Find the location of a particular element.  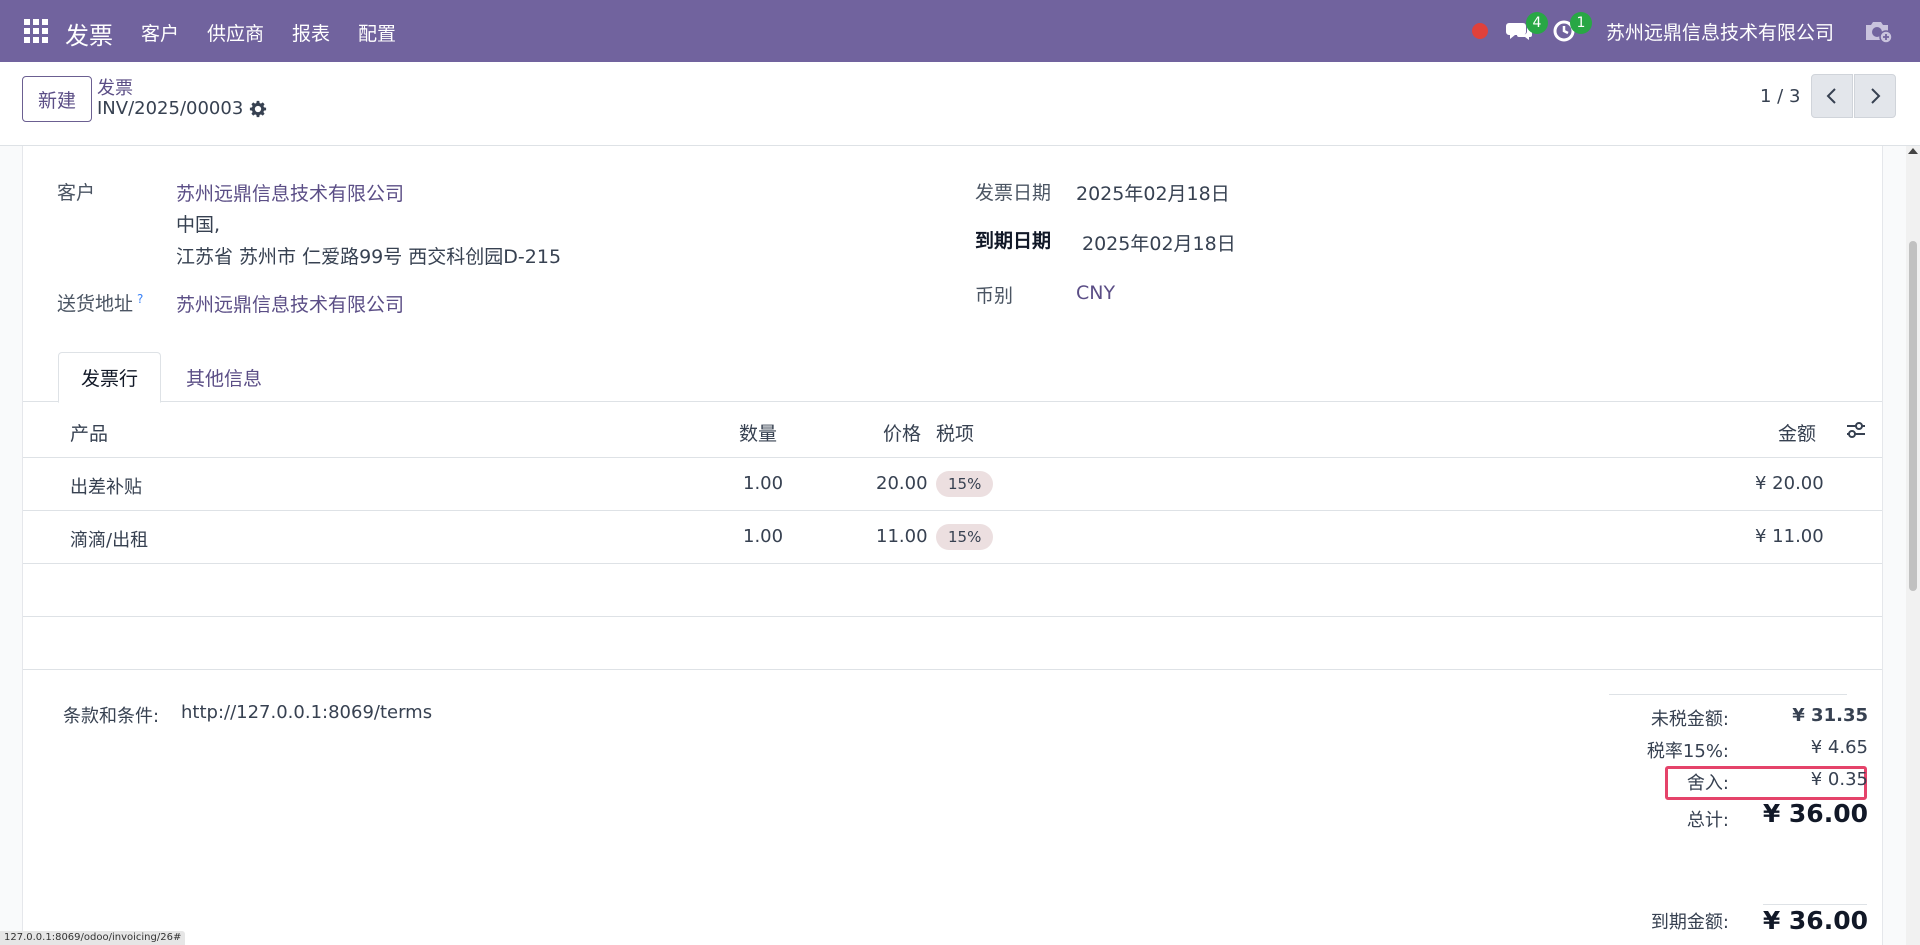

delivery-address-field: 苏州远鼎信息技术有限公司 is located at coordinates (290, 303).